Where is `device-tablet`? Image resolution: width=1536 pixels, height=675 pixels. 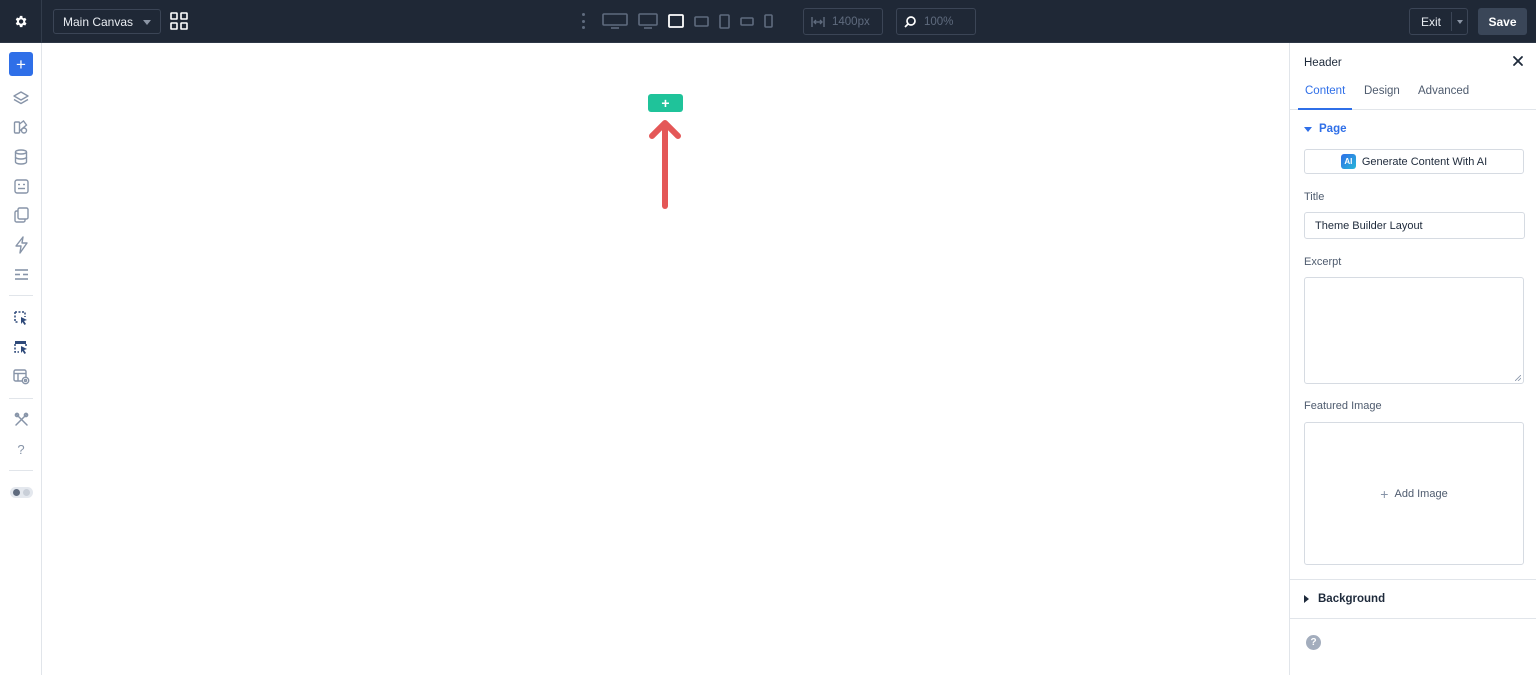
device-tablet is located at coordinates (724, 21).